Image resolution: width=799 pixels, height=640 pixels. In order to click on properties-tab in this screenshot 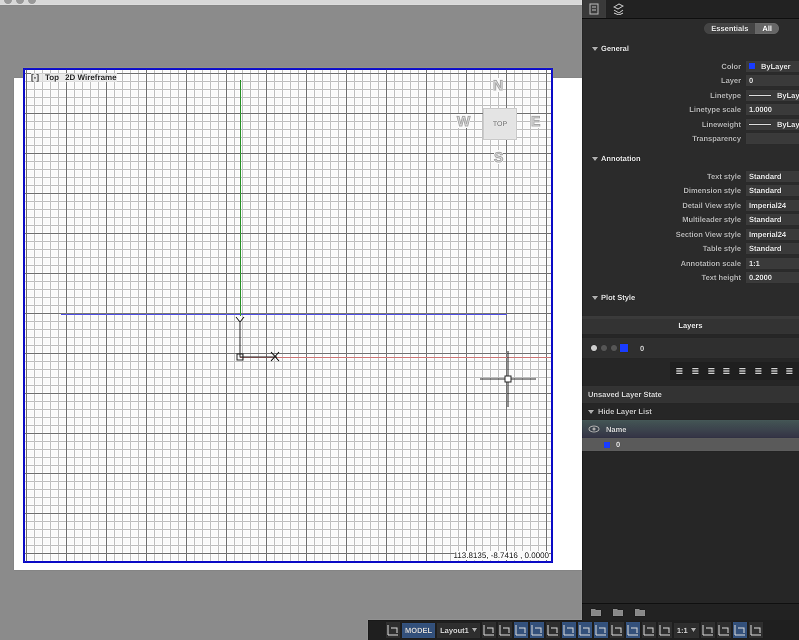, I will do `click(594, 9)`.